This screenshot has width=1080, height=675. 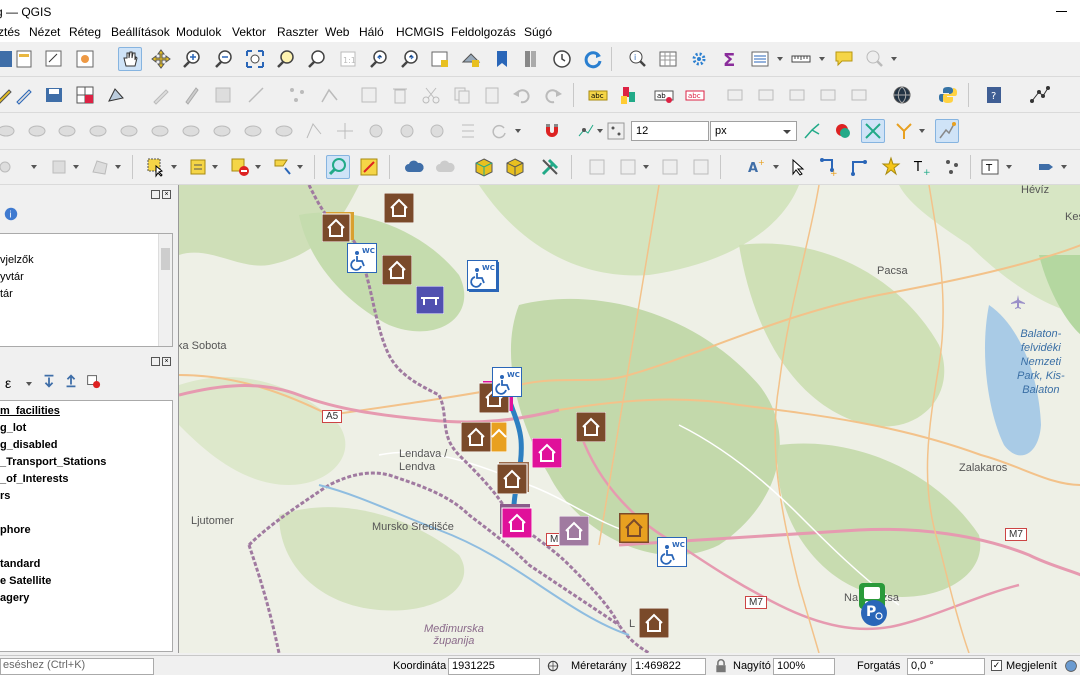 I want to click on deselect-icon, so click(x=240, y=167).